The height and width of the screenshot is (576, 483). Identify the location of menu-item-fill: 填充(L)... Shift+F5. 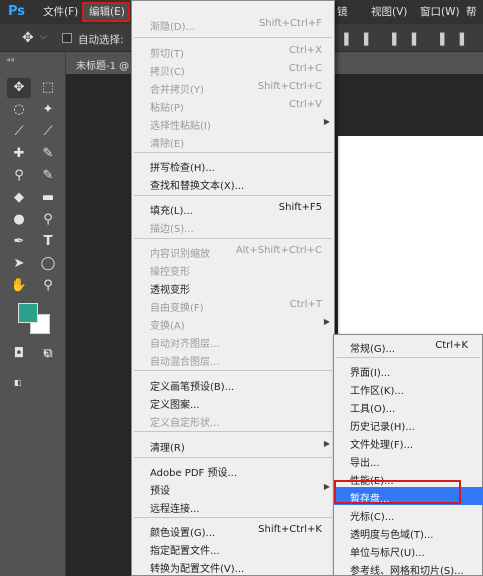
(234, 208).